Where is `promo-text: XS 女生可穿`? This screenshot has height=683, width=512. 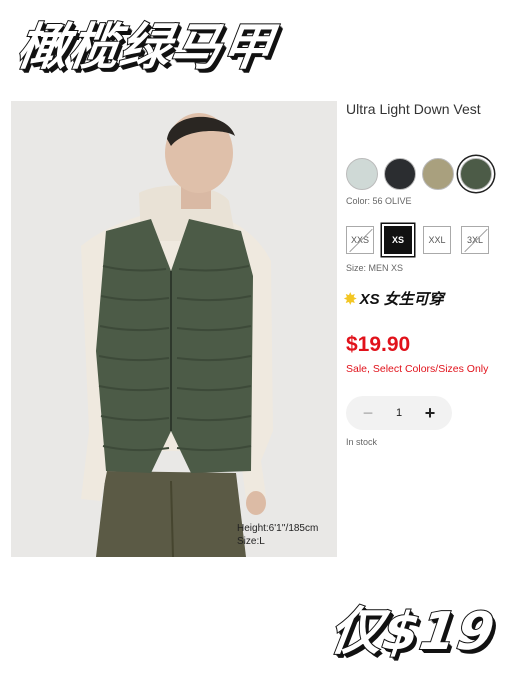
promo-text: XS 女生可穿 is located at coordinates (401, 299).